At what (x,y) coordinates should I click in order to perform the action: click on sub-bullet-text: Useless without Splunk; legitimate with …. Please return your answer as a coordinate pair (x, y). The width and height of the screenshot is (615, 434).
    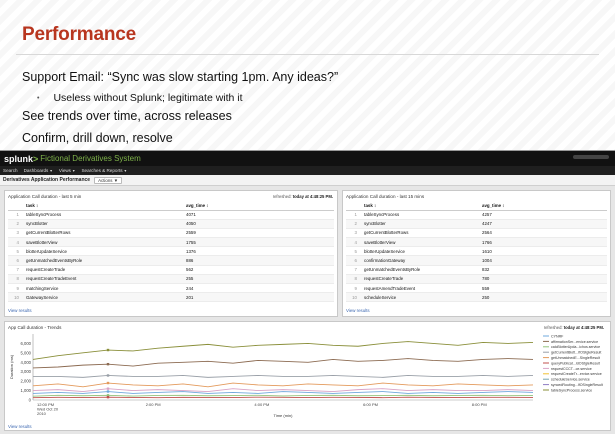
    Looking at the image, I should click on (148, 98).